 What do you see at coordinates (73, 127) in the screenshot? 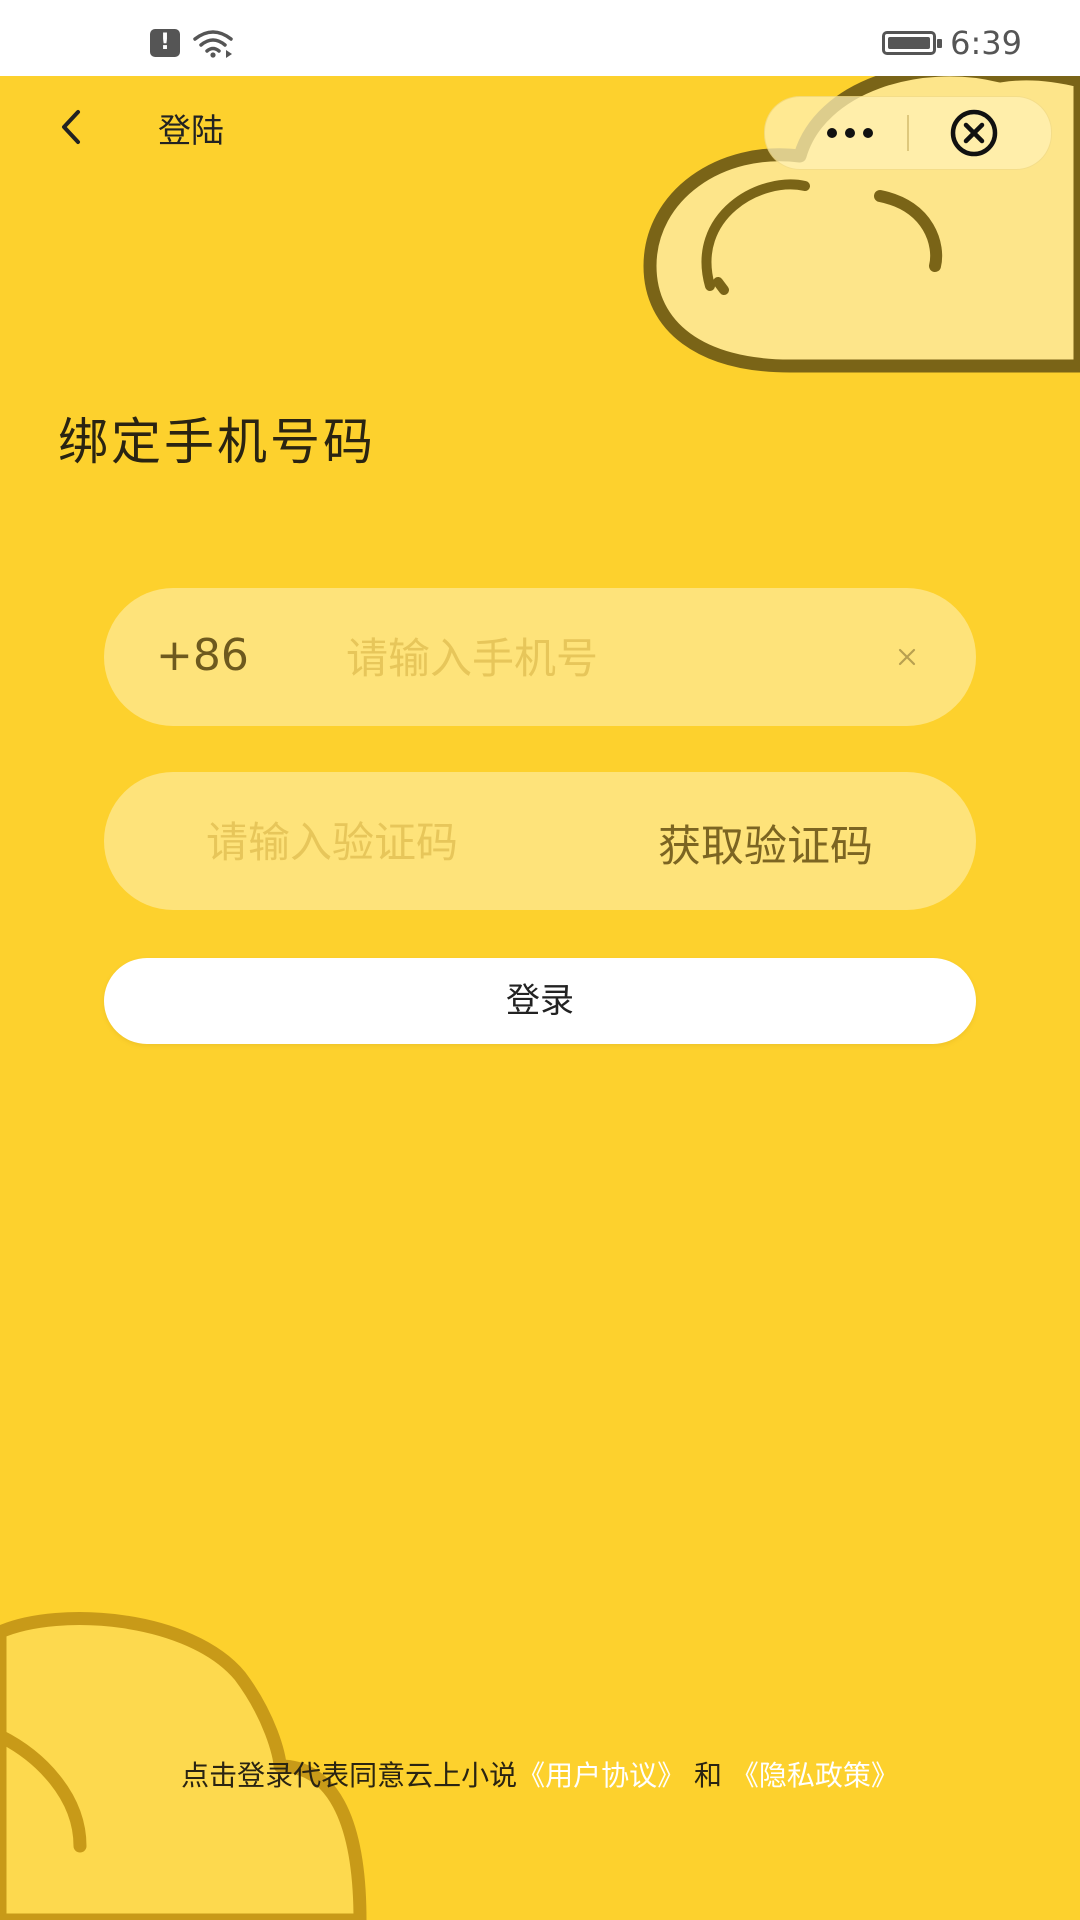
I see `back-icon` at bounding box center [73, 127].